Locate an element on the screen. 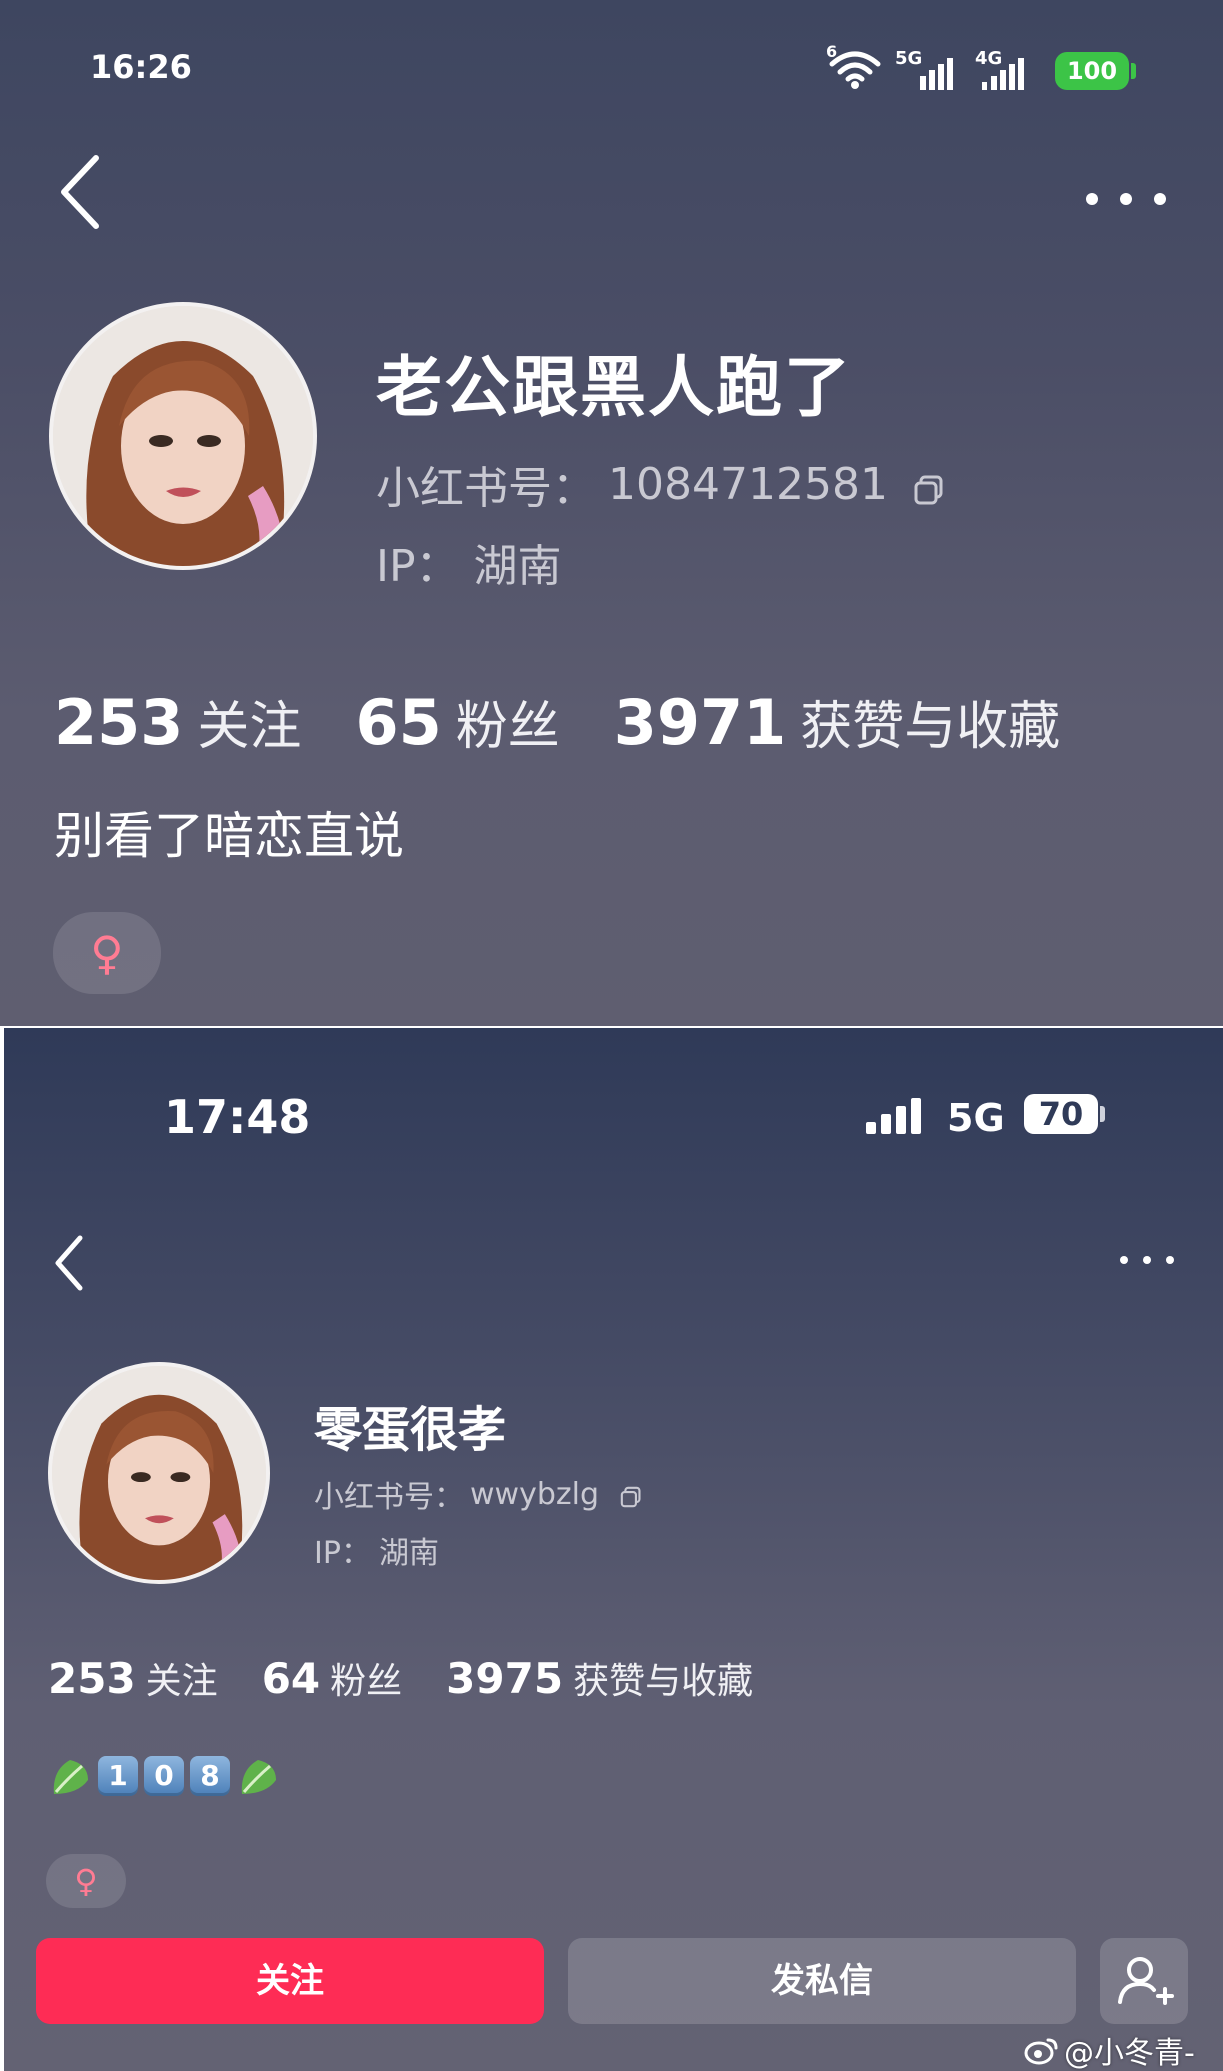  keycap-digit: 1 is located at coordinates (118, 1776).